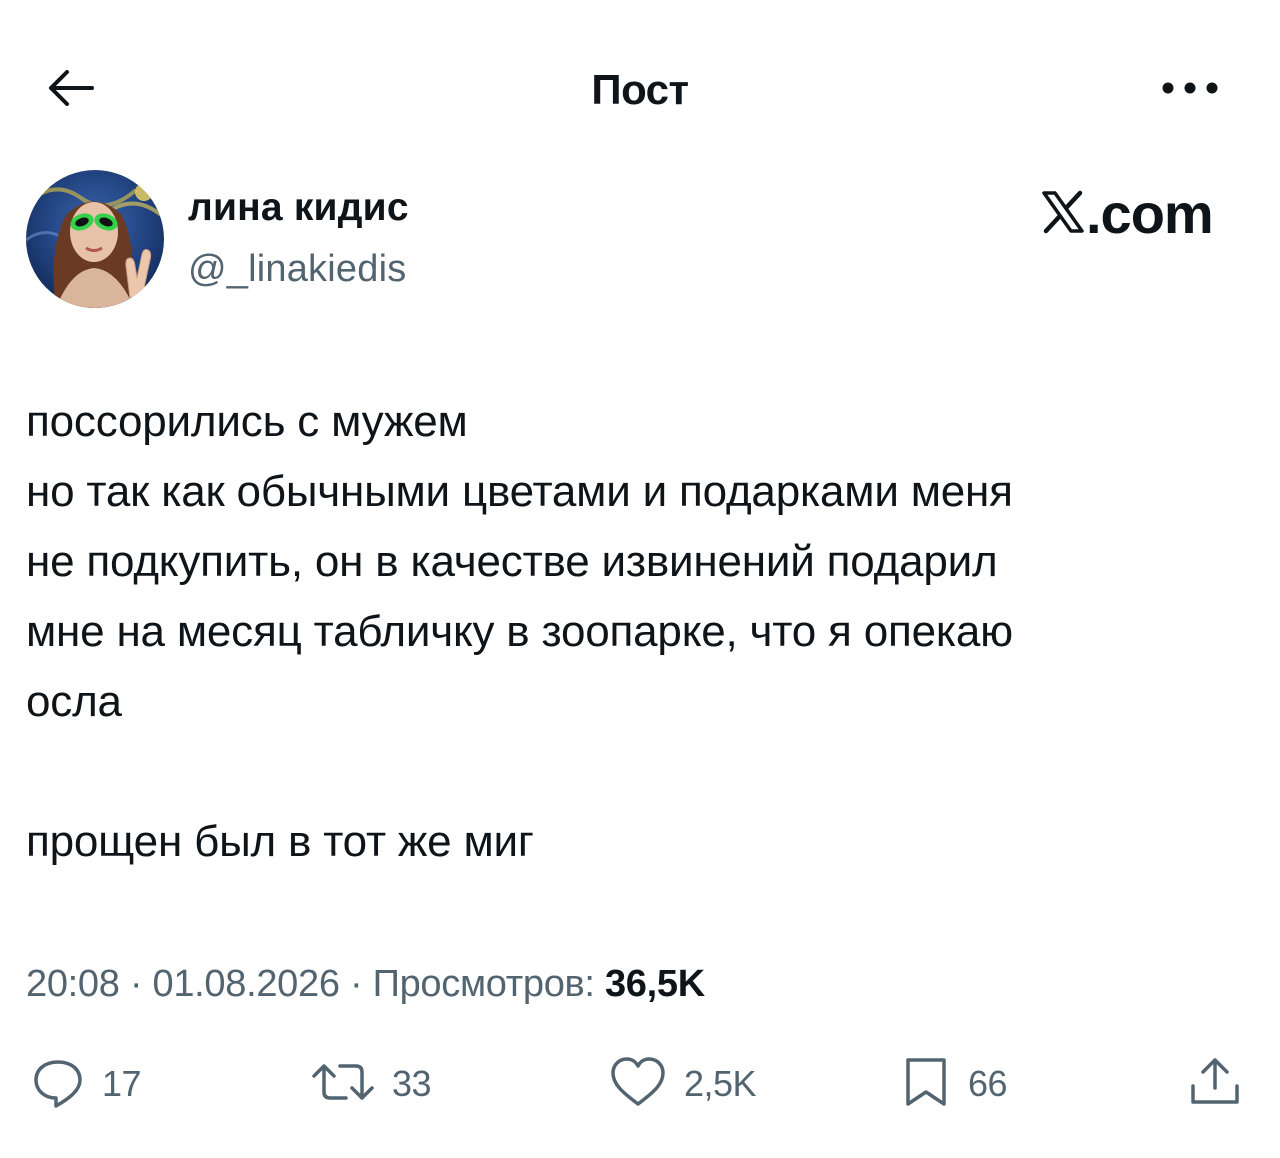  I want to click on arrow-left-icon, so click(70, 90).